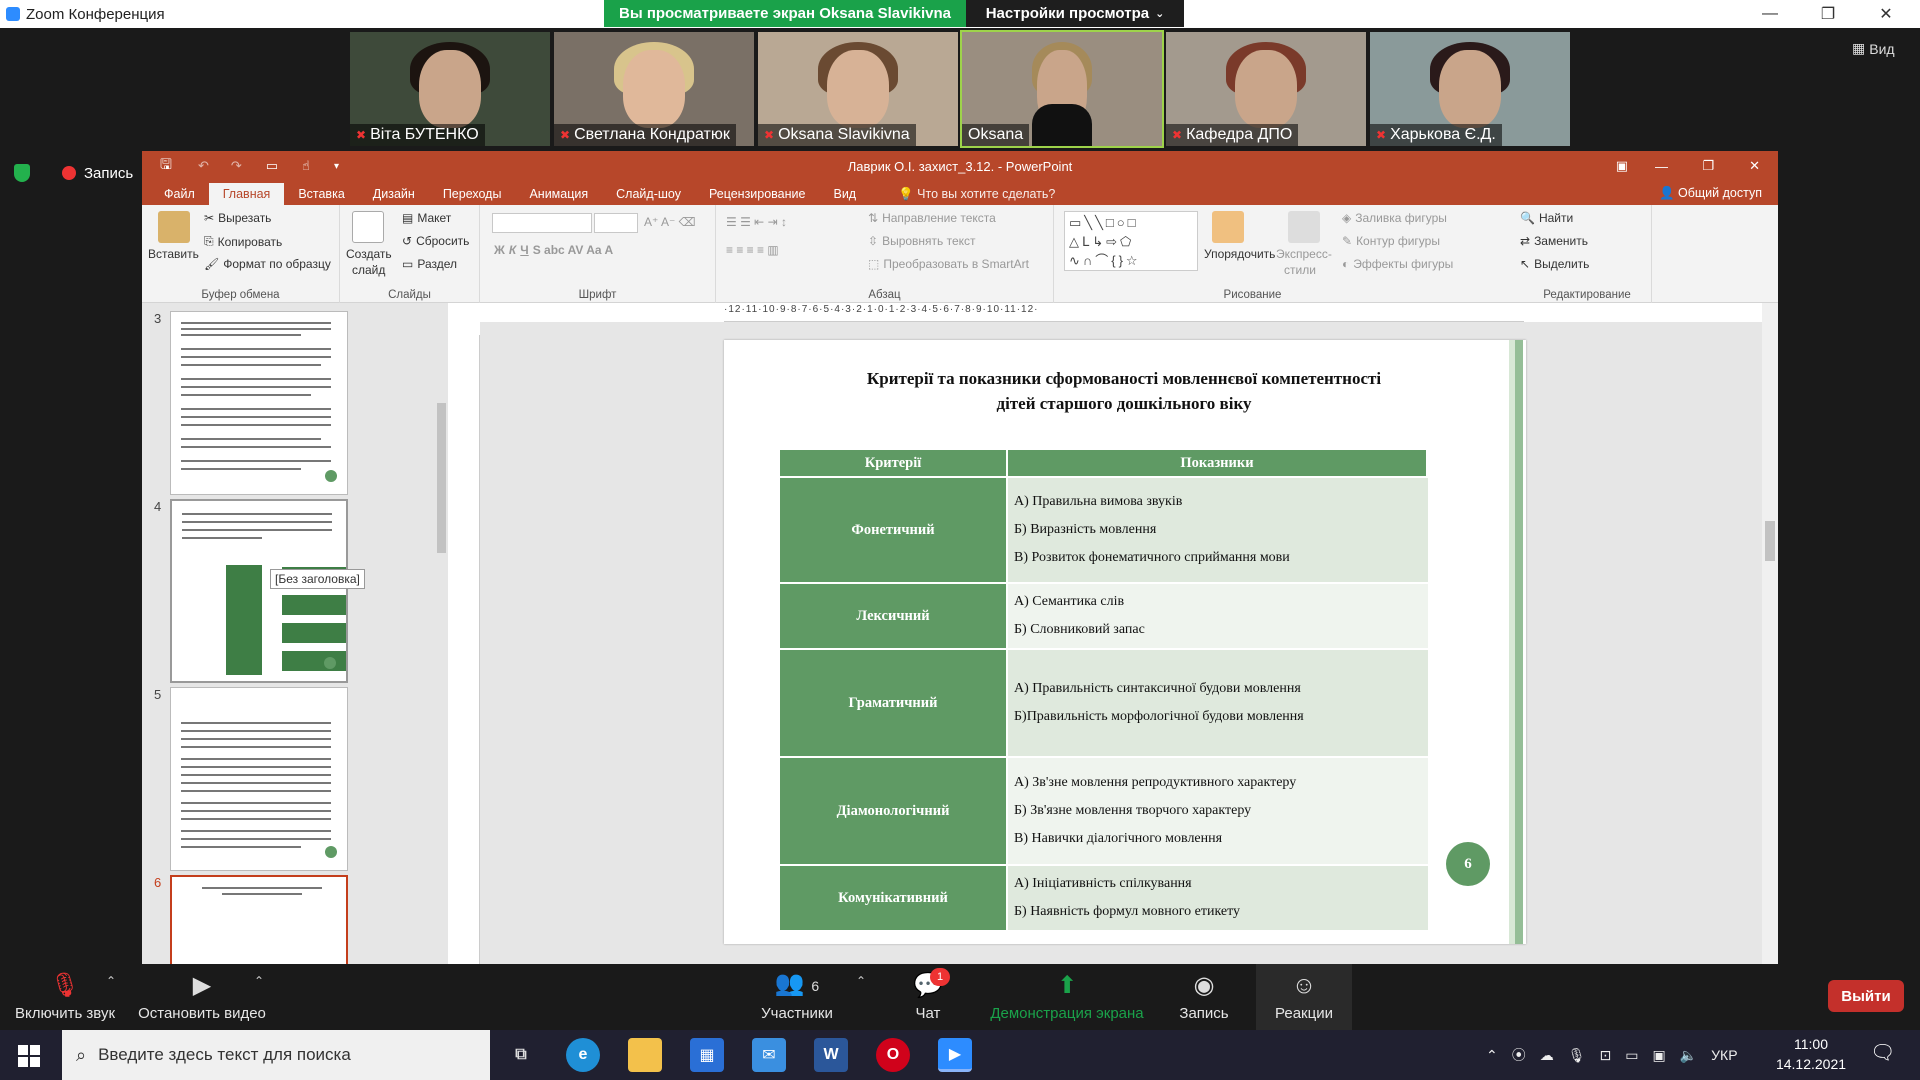  Describe the element at coordinates (1546, 218) in the screenshot. I see `find-button: 🔍 Найти` at that location.